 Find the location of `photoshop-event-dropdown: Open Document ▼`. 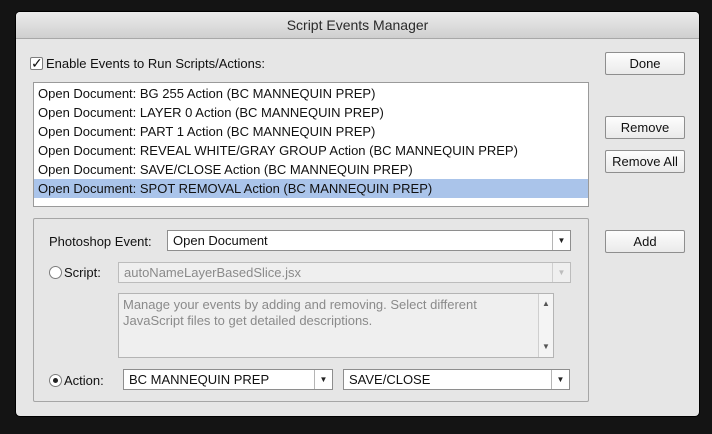

photoshop-event-dropdown: Open Document ▼ is located at coordinates (369, 240).